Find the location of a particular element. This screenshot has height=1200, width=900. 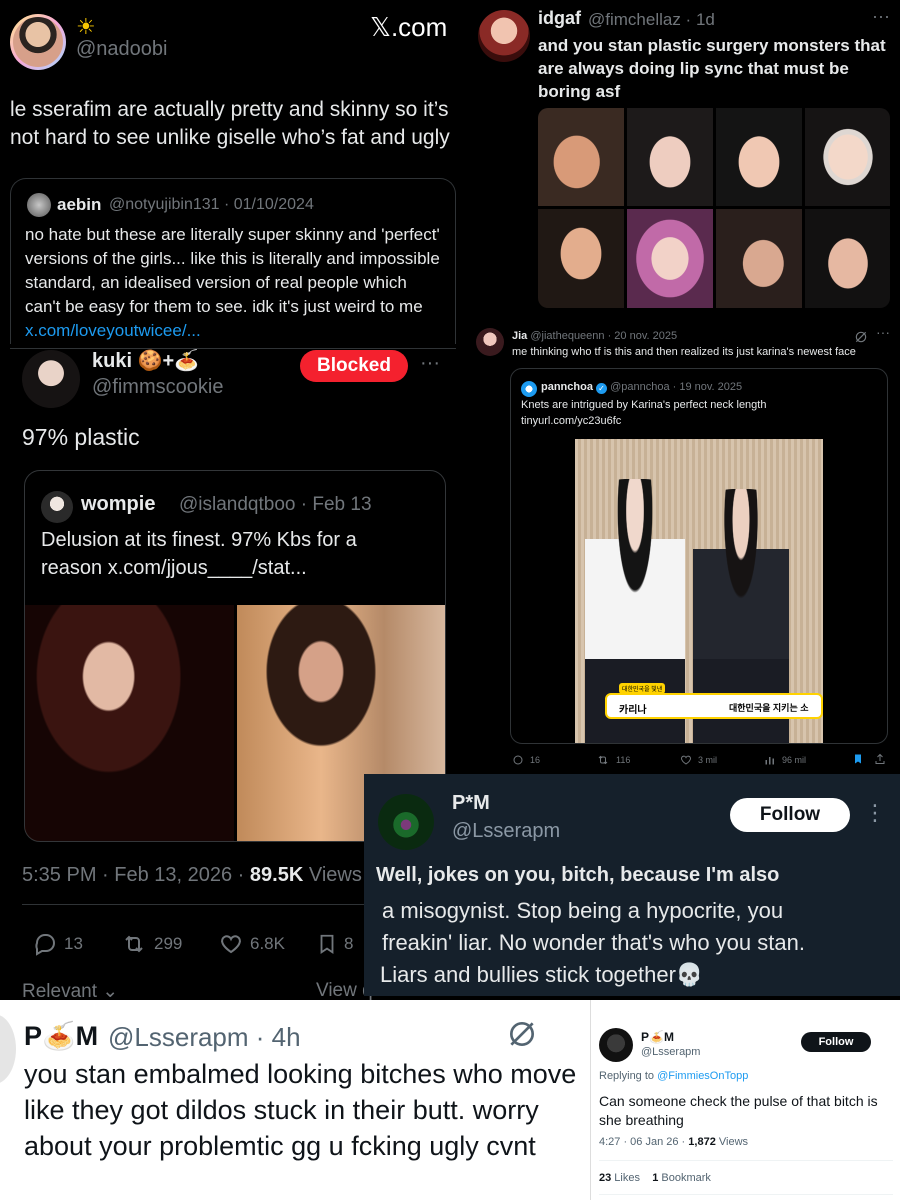

handle-time: @fimchellaz · 1d is located at coordinates (651, 19).